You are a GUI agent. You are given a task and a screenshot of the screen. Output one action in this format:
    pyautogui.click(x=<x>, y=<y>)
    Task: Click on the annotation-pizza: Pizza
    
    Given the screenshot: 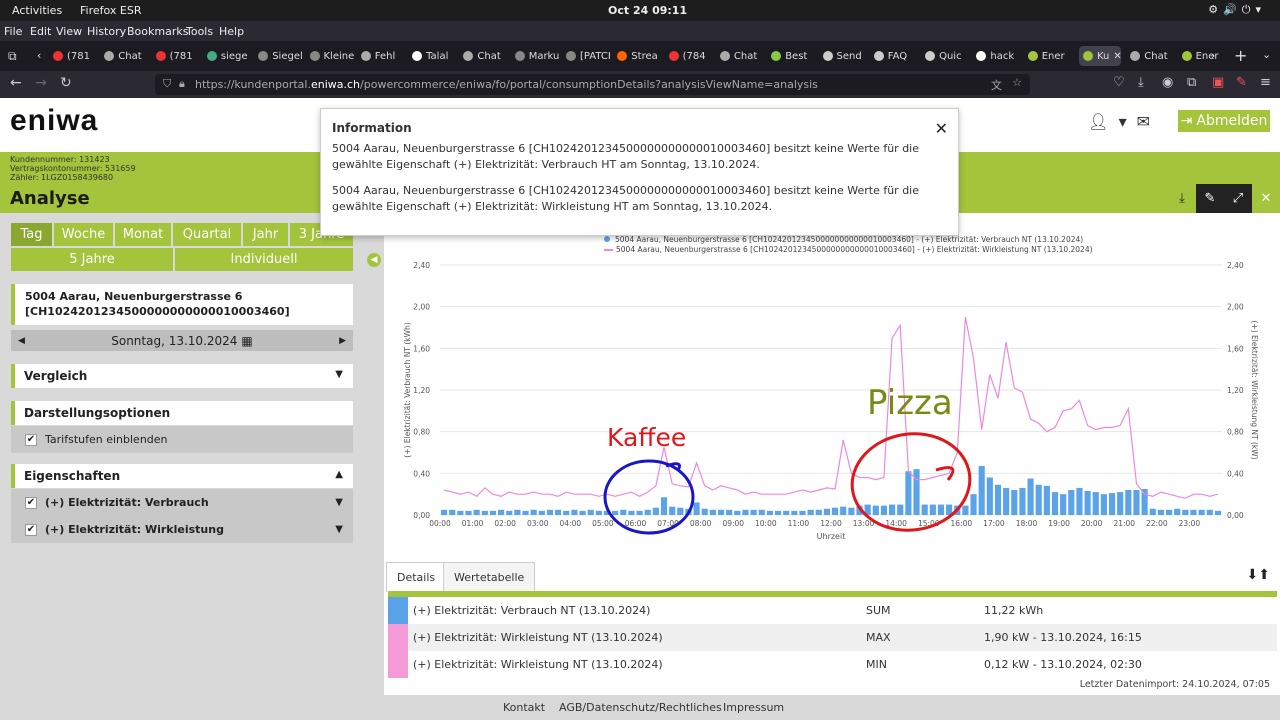 What is the action you would take?
    pyautogui.click(x=910, y=403)
    